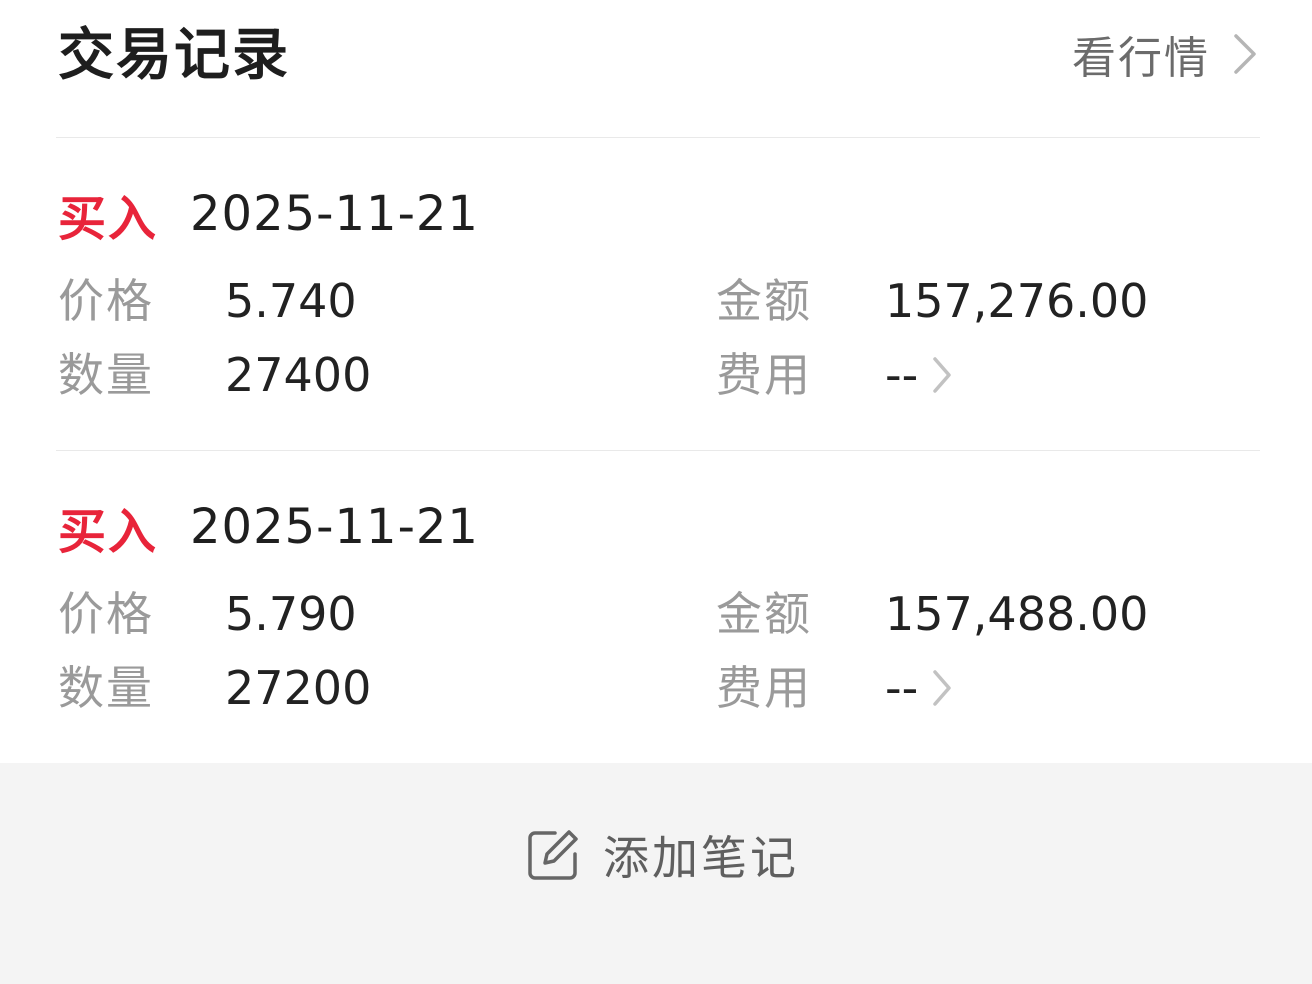  Describe the element at coordinates (656, 60) in the screenshot. I see `header: 交易记录 看行情` at that location.